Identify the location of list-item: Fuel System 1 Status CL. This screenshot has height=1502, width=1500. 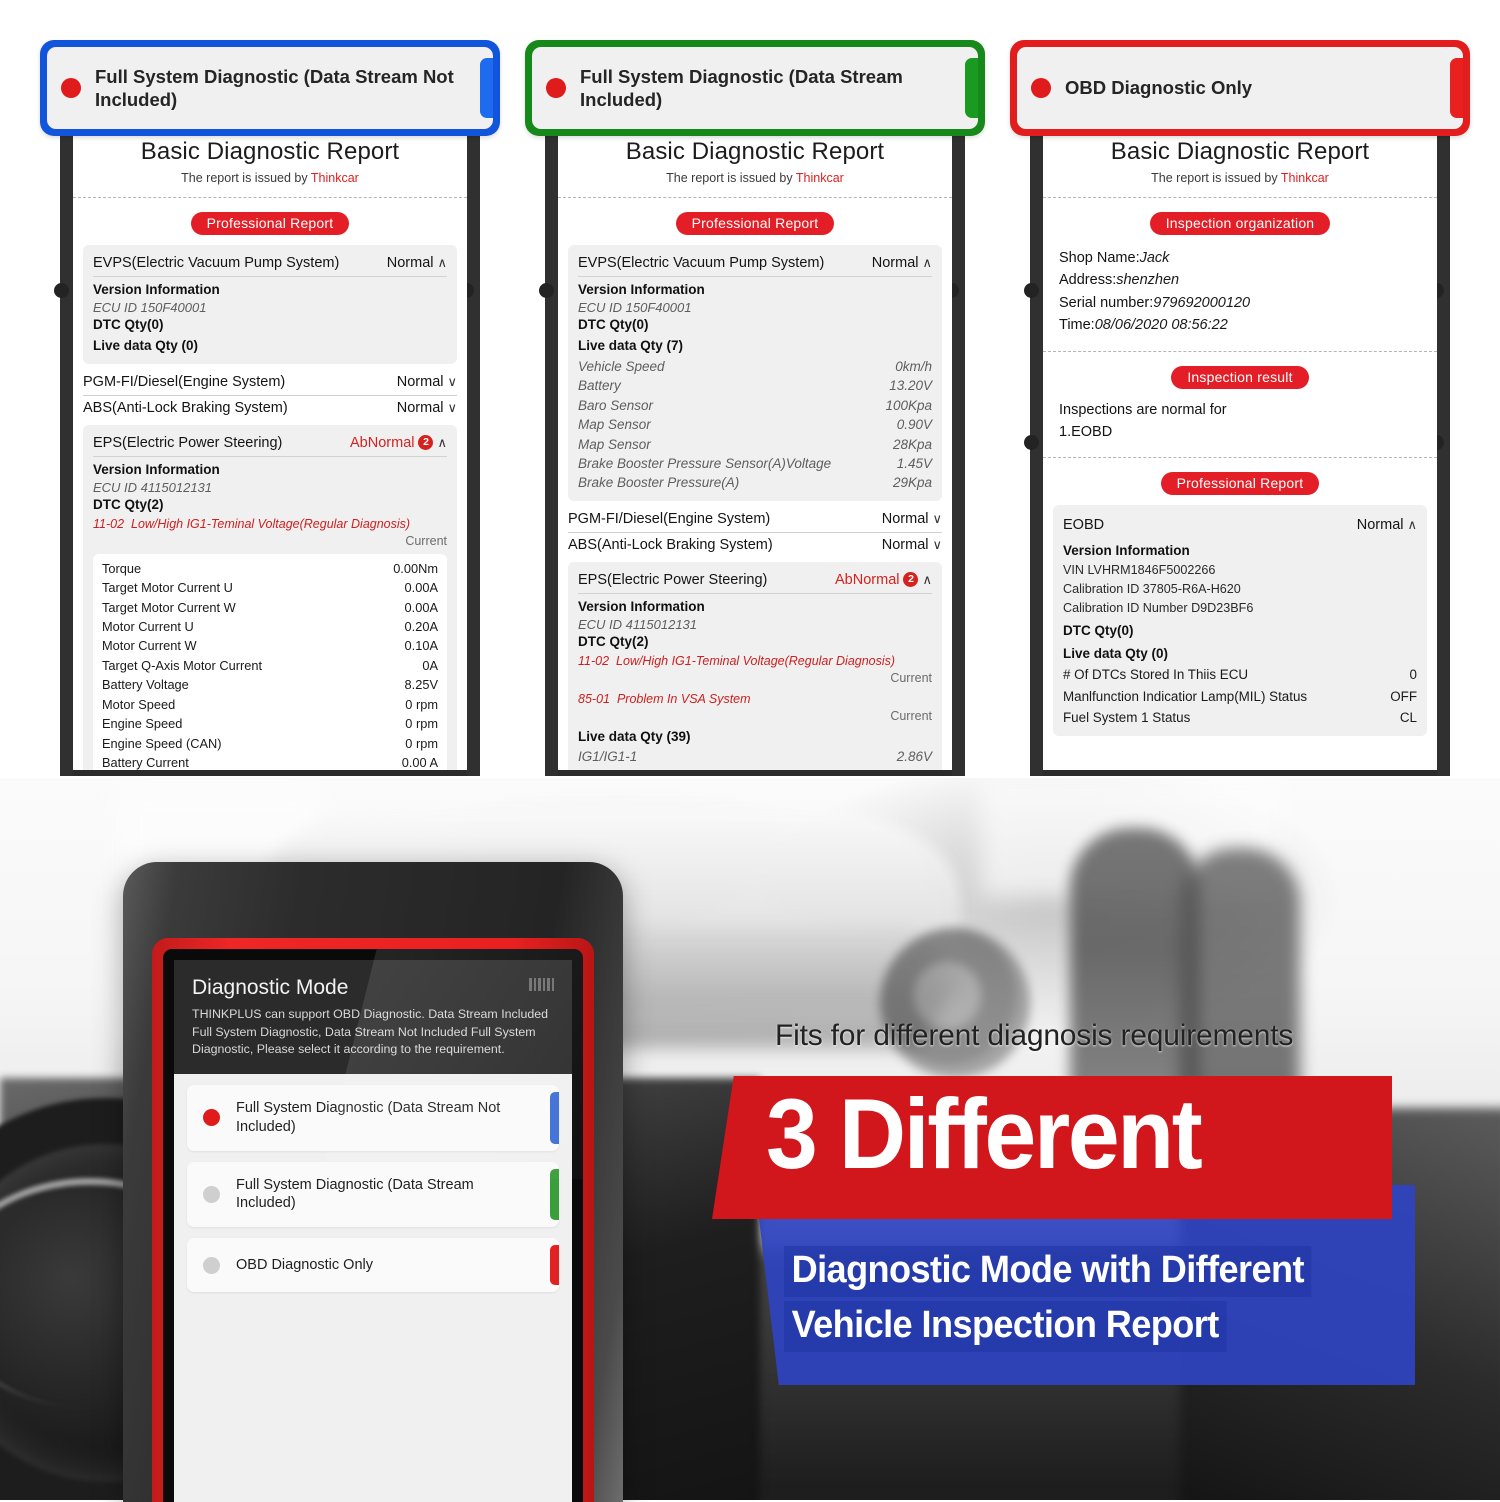
(1240, 717).